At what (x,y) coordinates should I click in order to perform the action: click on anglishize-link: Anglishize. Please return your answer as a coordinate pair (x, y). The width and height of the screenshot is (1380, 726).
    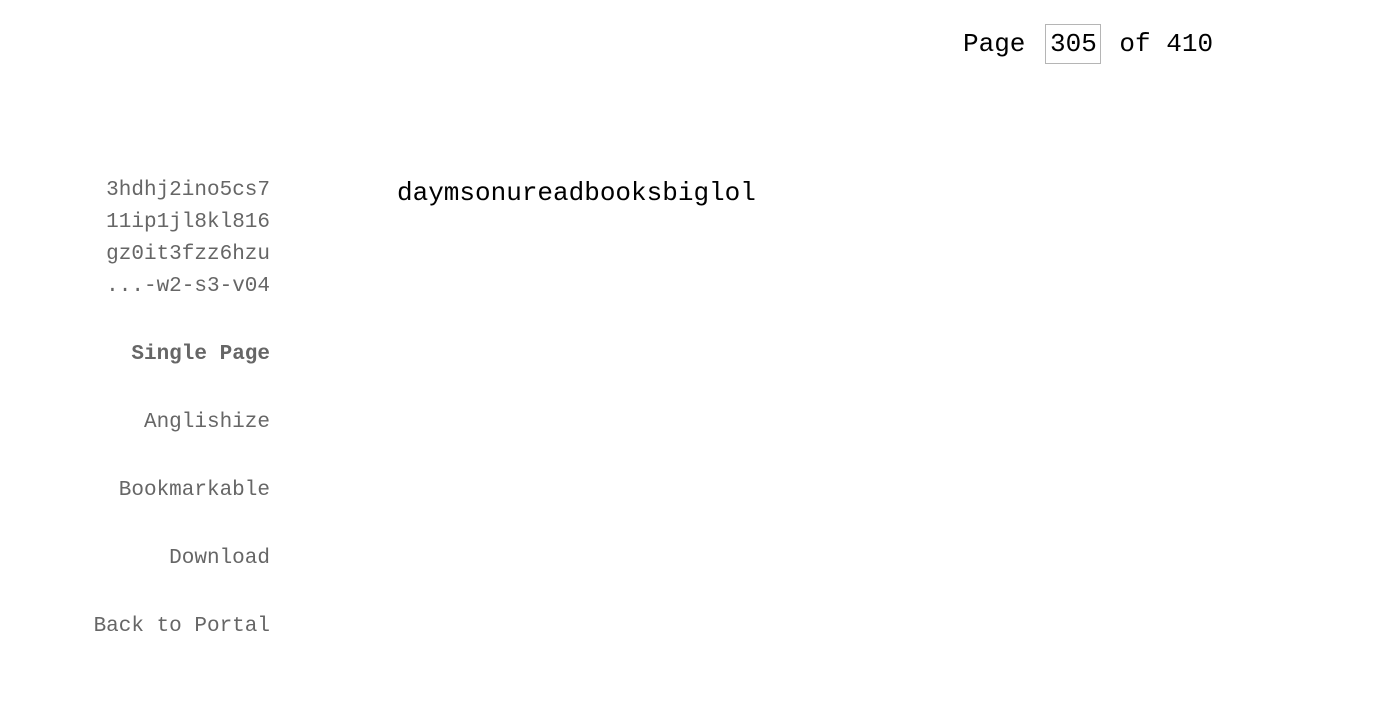
    Looking at the image, I should click on (155, 423).